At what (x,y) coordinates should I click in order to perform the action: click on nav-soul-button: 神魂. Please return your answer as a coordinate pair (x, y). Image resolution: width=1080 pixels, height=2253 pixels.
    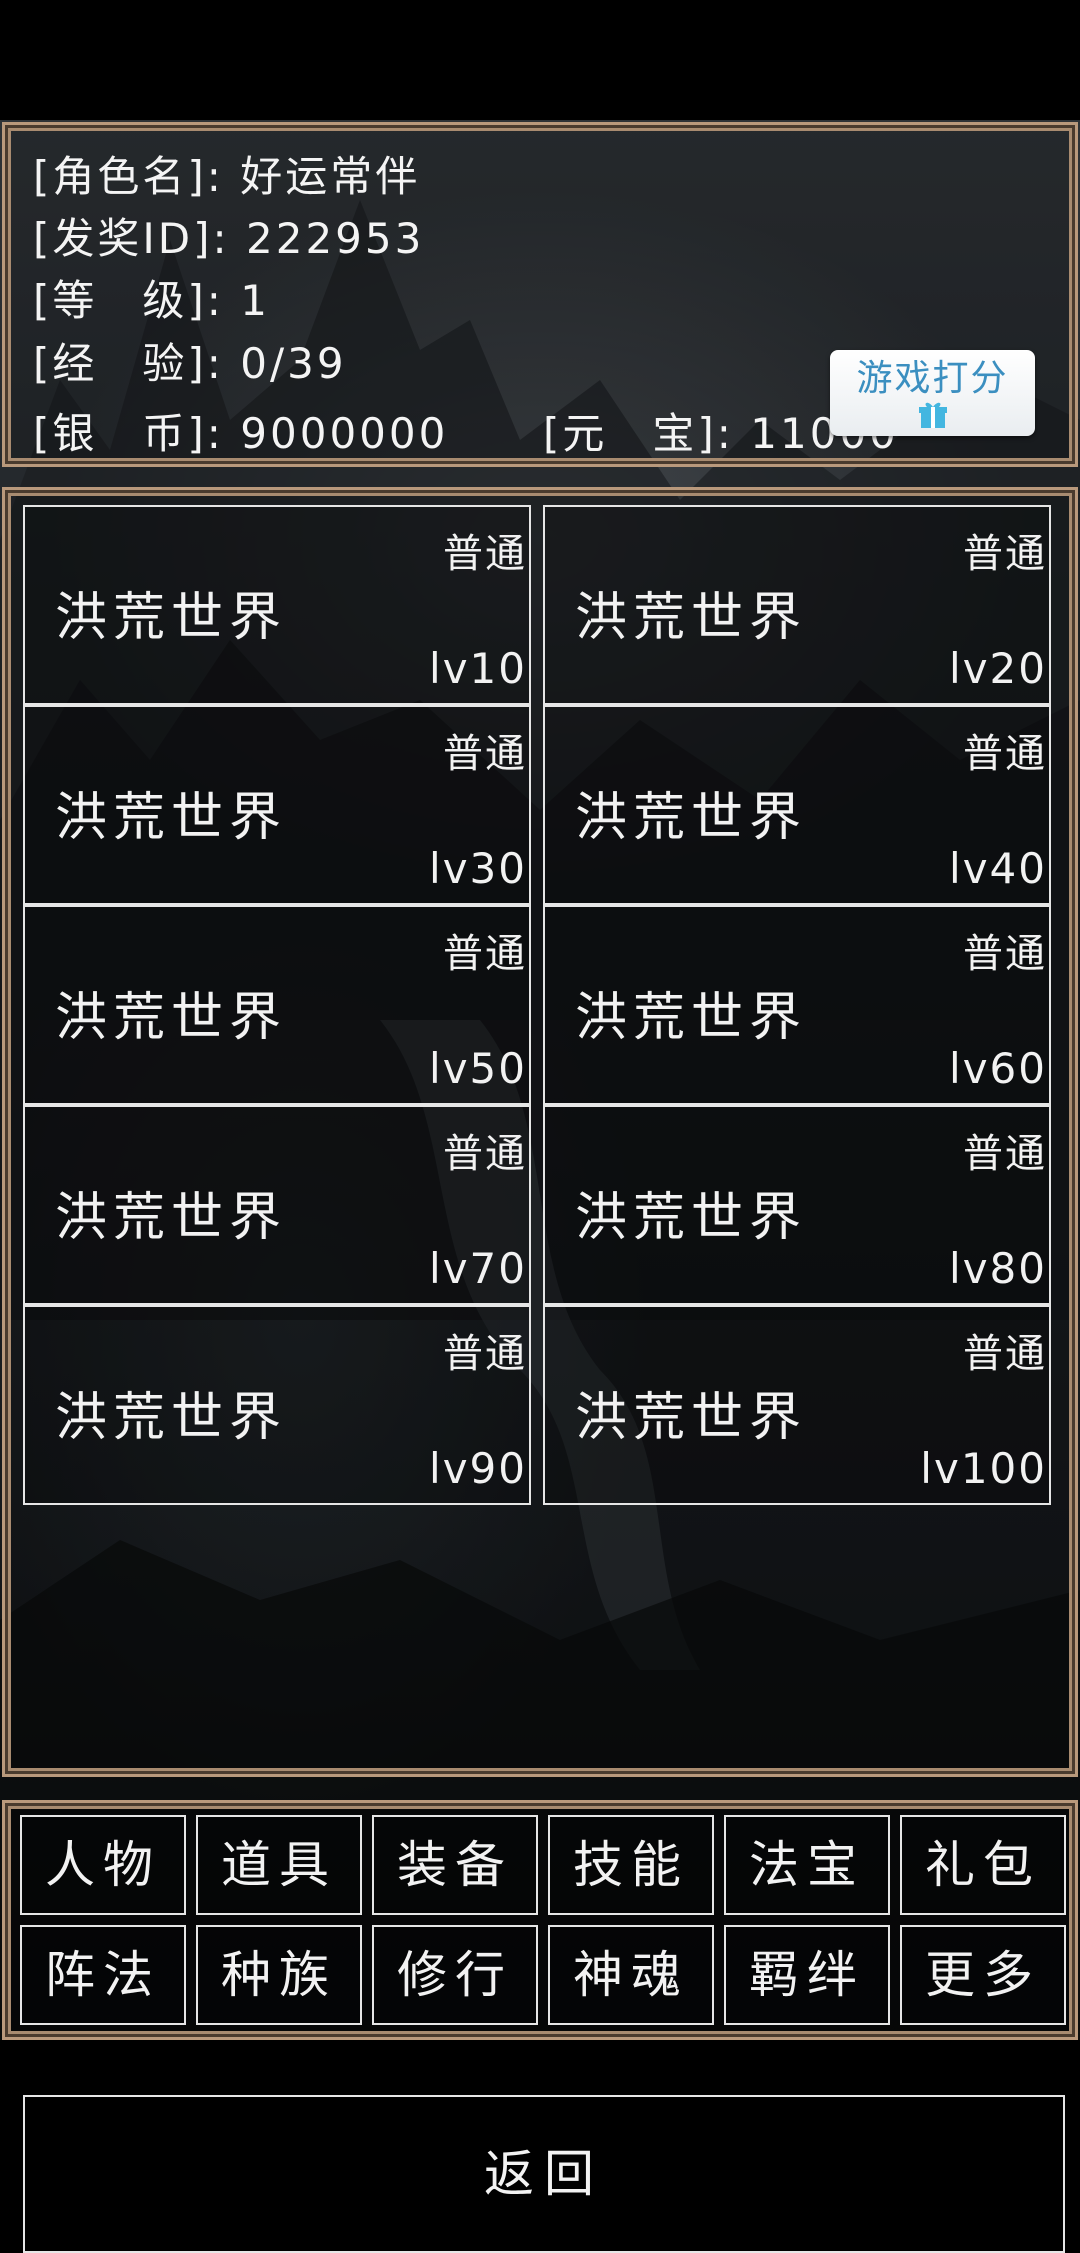
    Looking at the image, I should click on (631, 1975).